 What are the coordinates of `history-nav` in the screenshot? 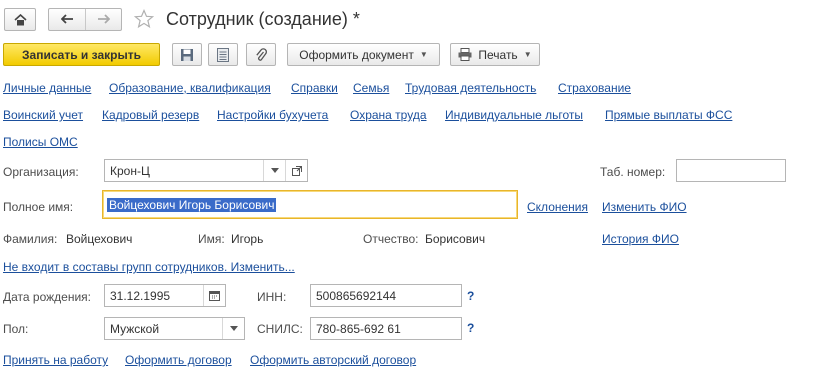 It's located at (85, 19).